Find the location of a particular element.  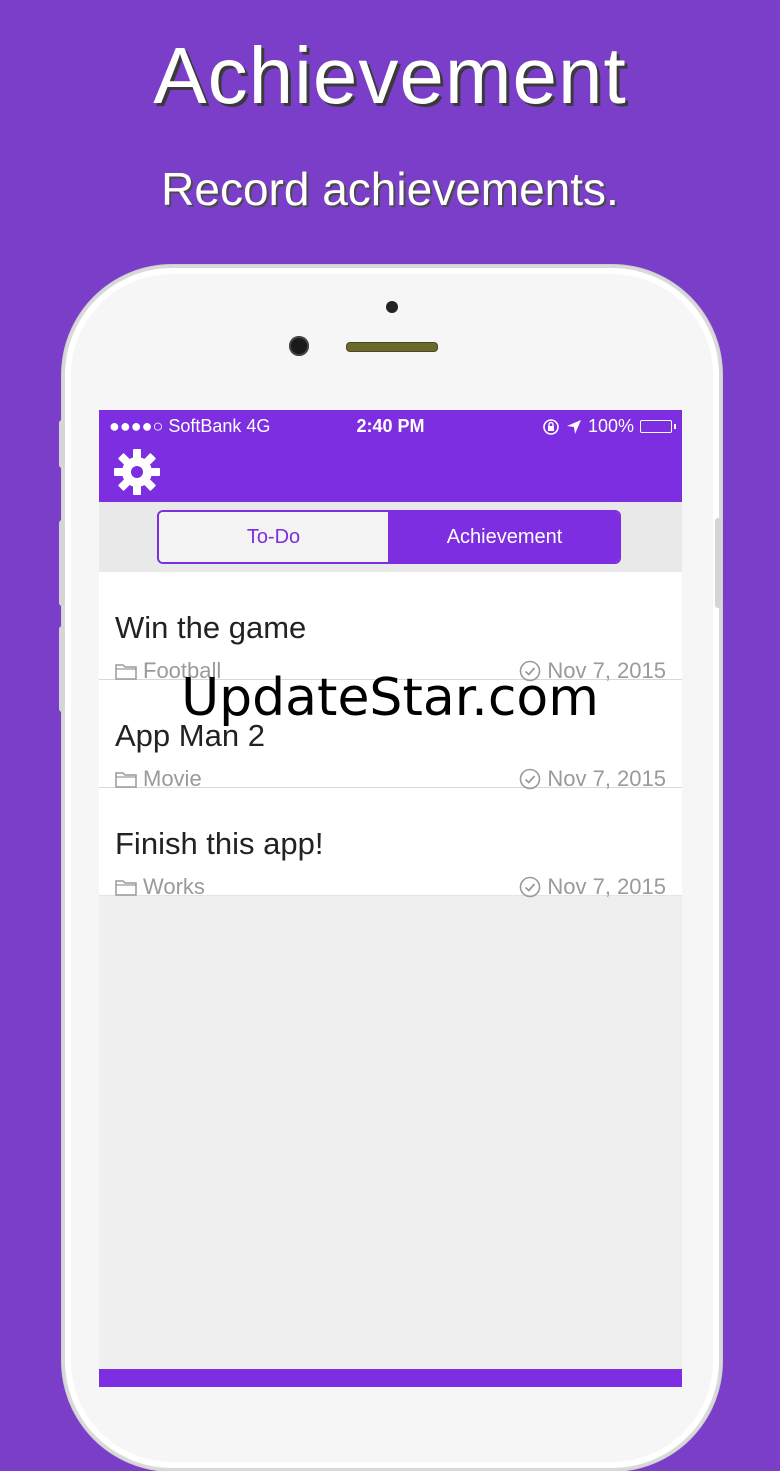

segmented-control: To-Do Achievement is located at coordinates (389, 537).